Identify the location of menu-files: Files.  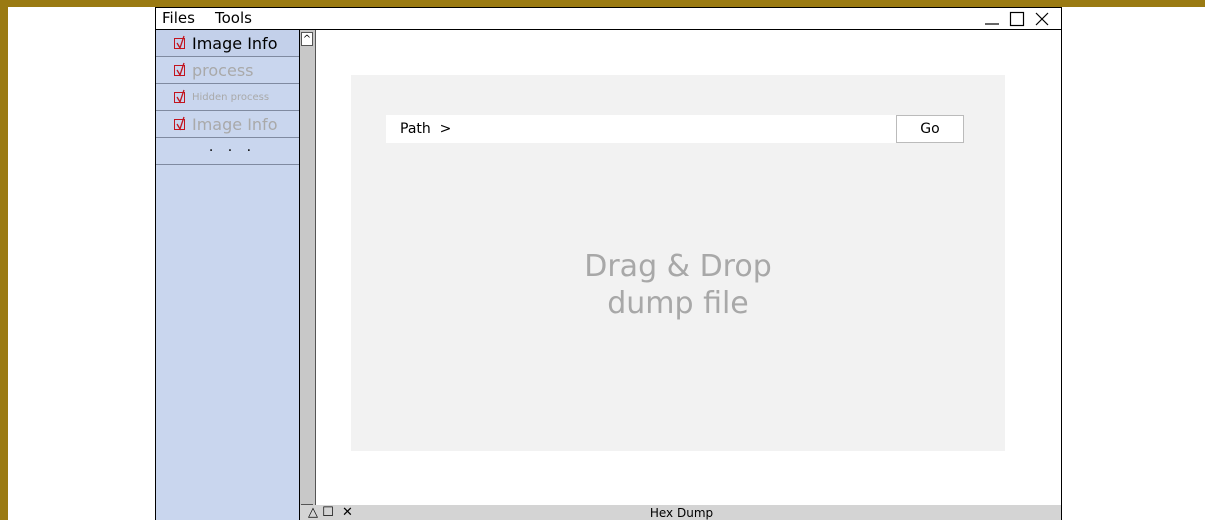
(178, 18).